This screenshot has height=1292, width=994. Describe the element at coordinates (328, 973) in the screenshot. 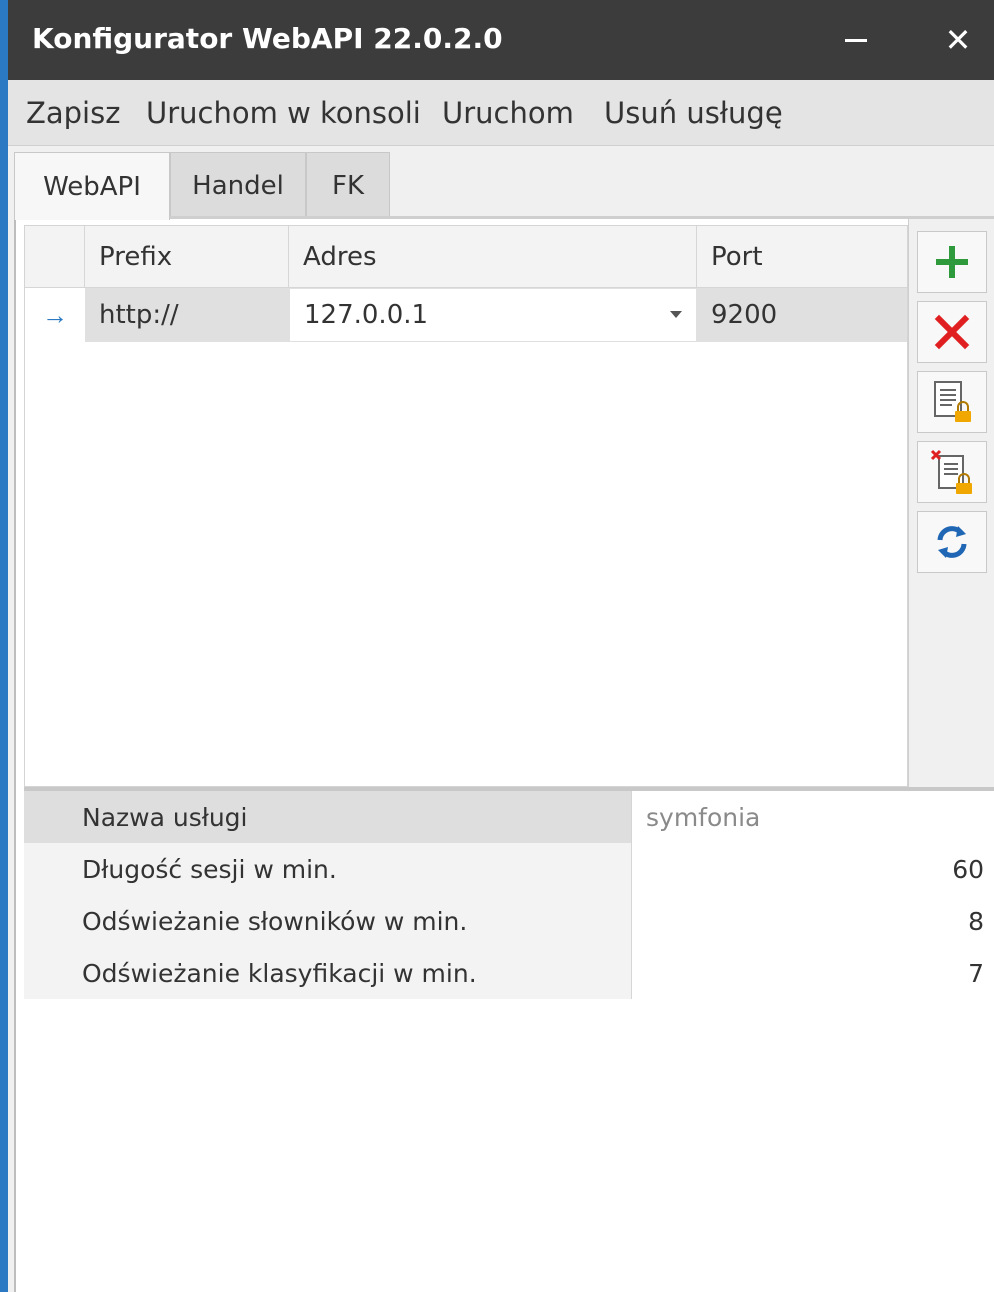

I see `property-label: Odświeżanie klasyfikacji w min.` at that location.